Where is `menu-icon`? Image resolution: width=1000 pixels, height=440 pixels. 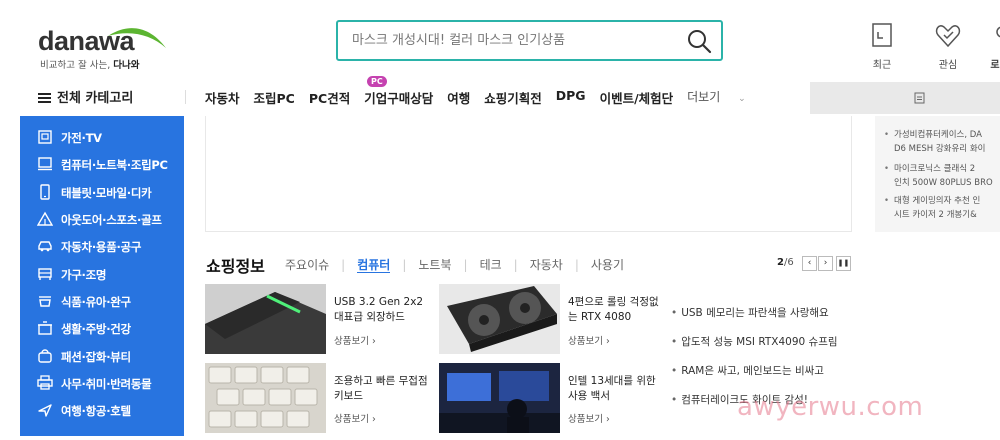 menu-icon is located at coordinates (44, 98).